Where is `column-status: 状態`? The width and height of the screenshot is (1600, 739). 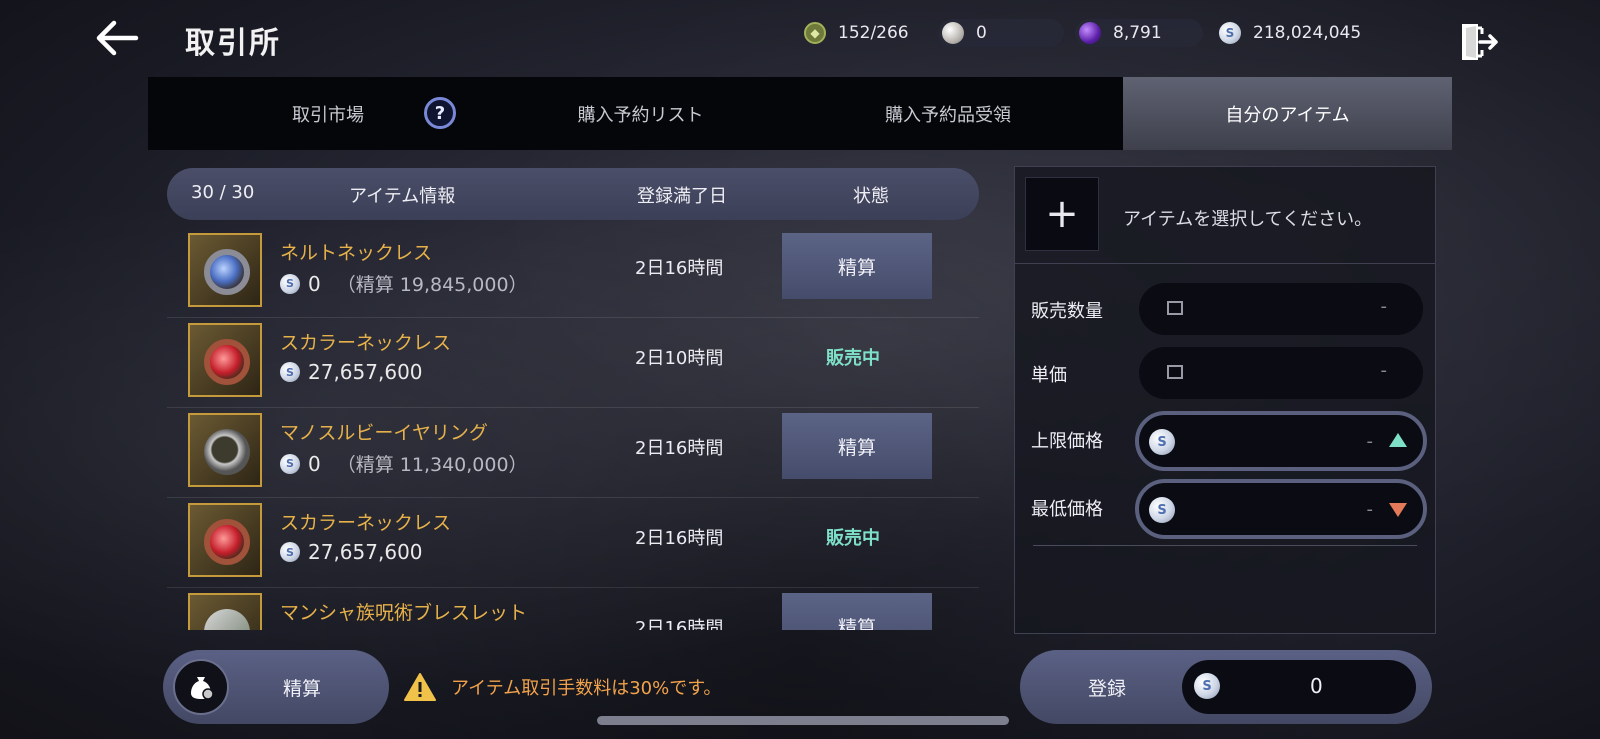 column-status: 状態 is located at coordinates (871, 196).